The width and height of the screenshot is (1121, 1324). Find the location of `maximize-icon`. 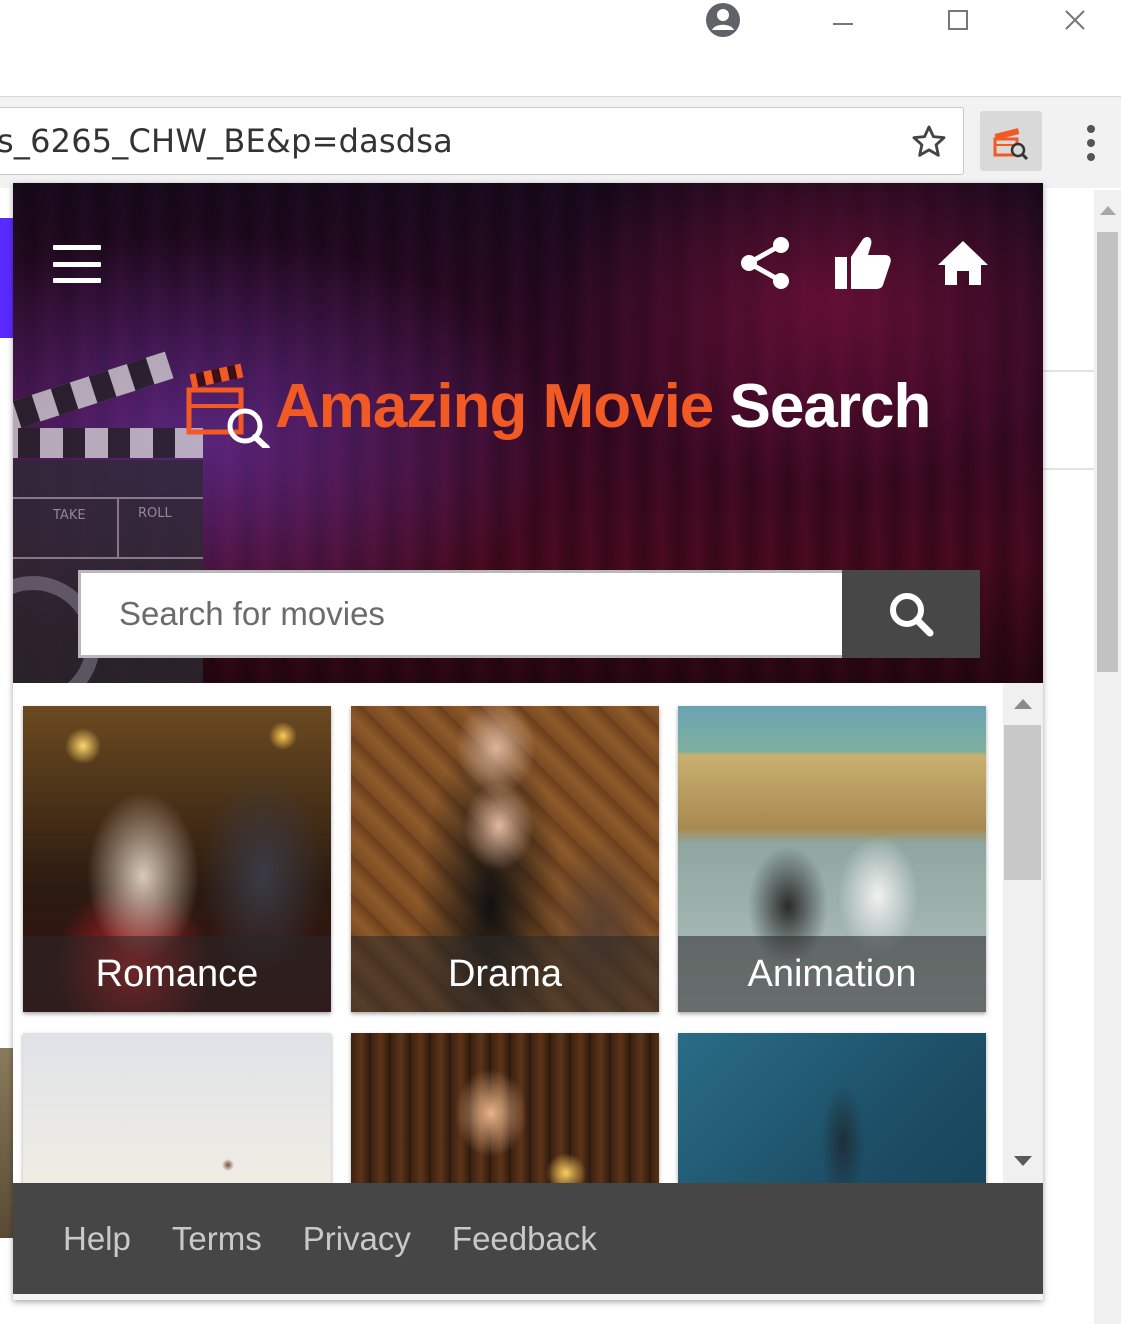

maximize-icon is located at coordinates (958, 20).